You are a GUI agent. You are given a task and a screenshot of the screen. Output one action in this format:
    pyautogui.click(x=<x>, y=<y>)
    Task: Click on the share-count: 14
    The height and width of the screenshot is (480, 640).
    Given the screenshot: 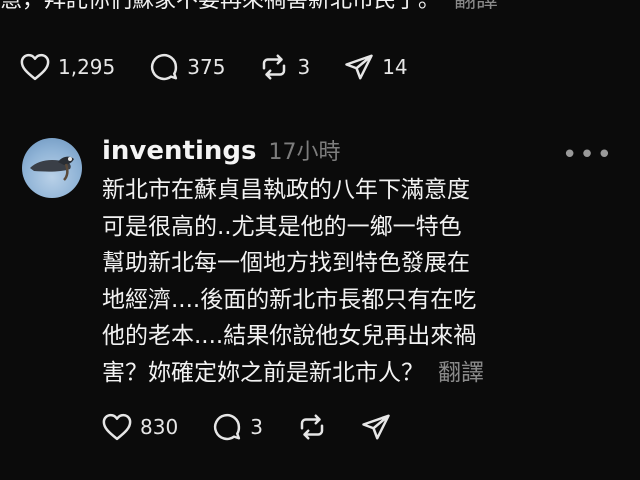 What is the action you would take?
    pyautogui.click(x=395, y=67)
    